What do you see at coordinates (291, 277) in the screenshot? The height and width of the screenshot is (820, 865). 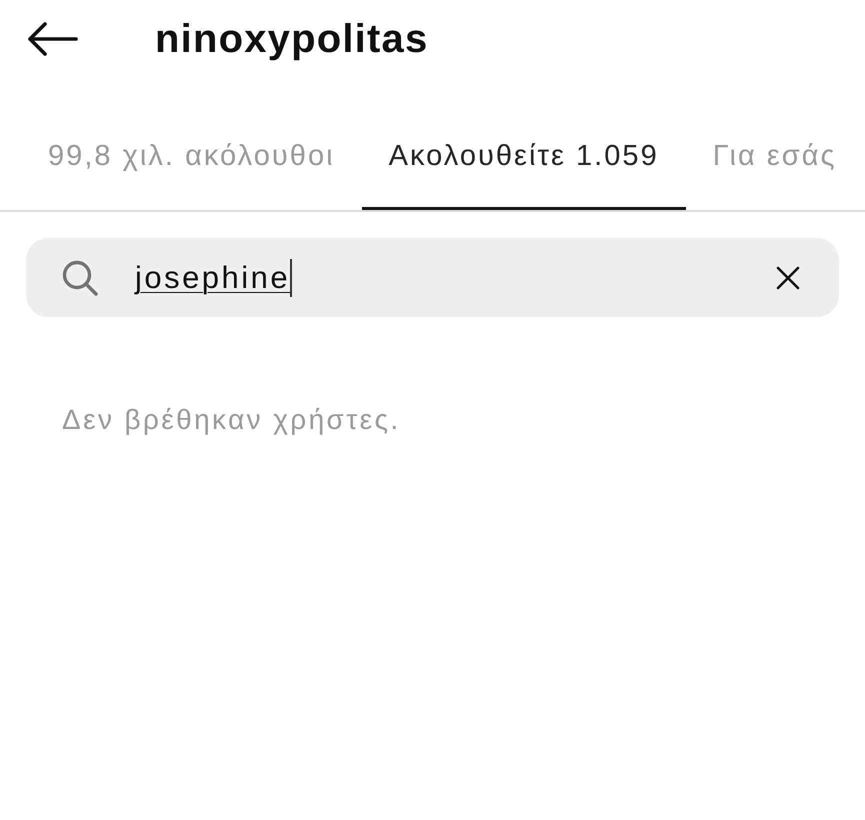 I see `text-cursor-icon` at bounding box center [291, 277].